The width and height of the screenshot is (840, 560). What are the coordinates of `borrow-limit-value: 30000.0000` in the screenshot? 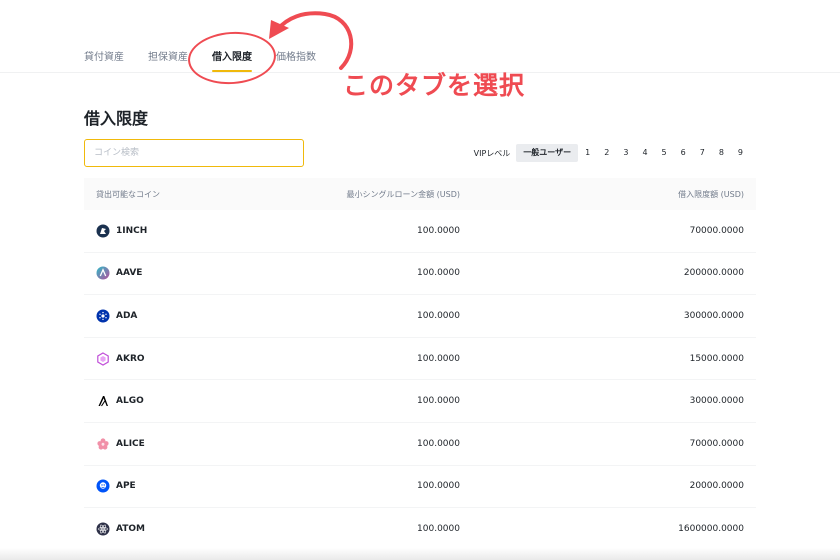 It's located at (716, 401).